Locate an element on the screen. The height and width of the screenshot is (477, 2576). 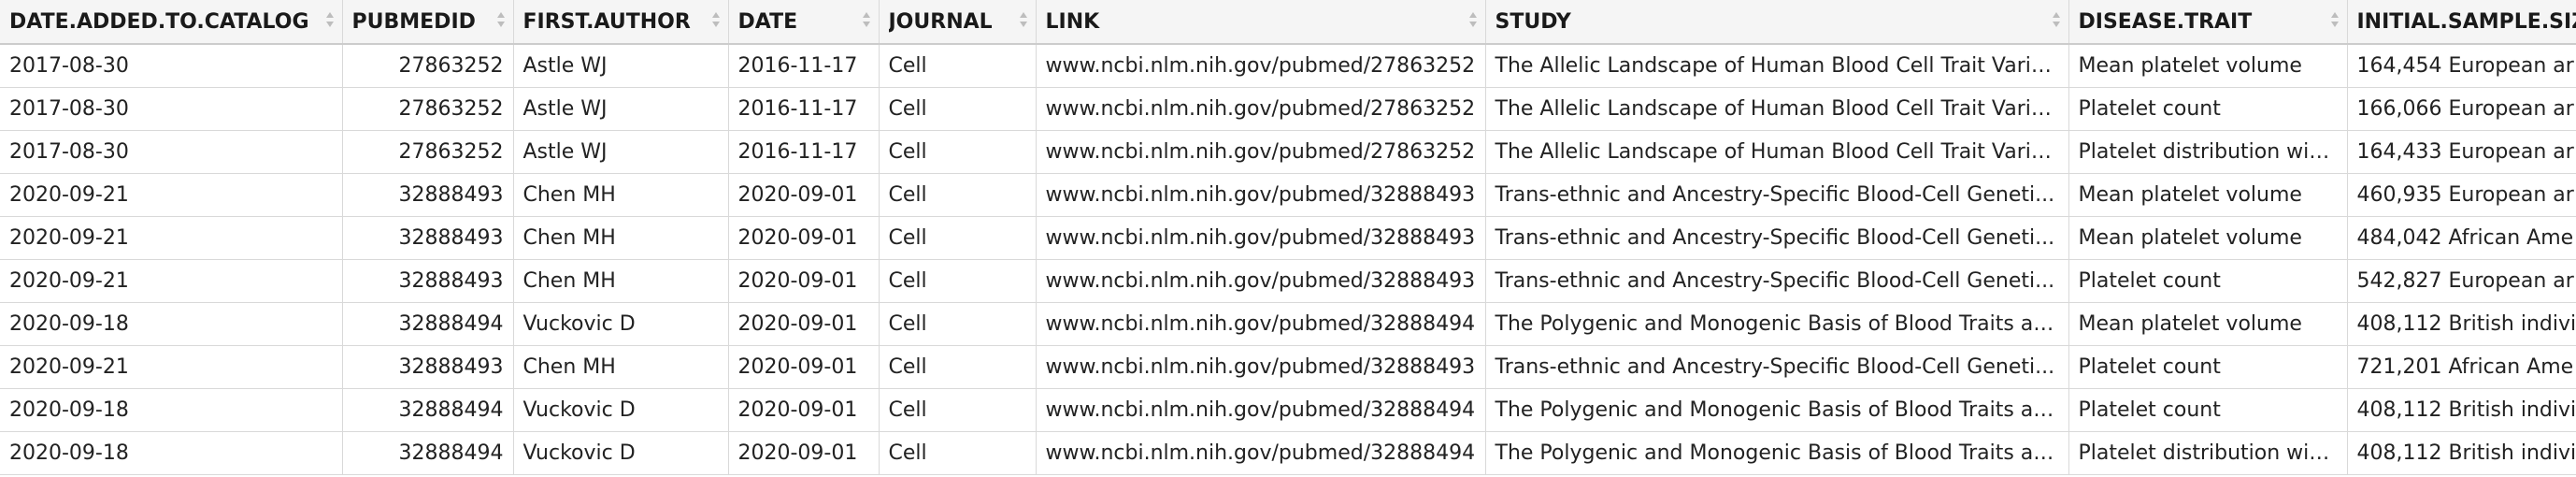
cell-initial-sample-size: 408,112 British indivi is located at coordinates (2461, 453).